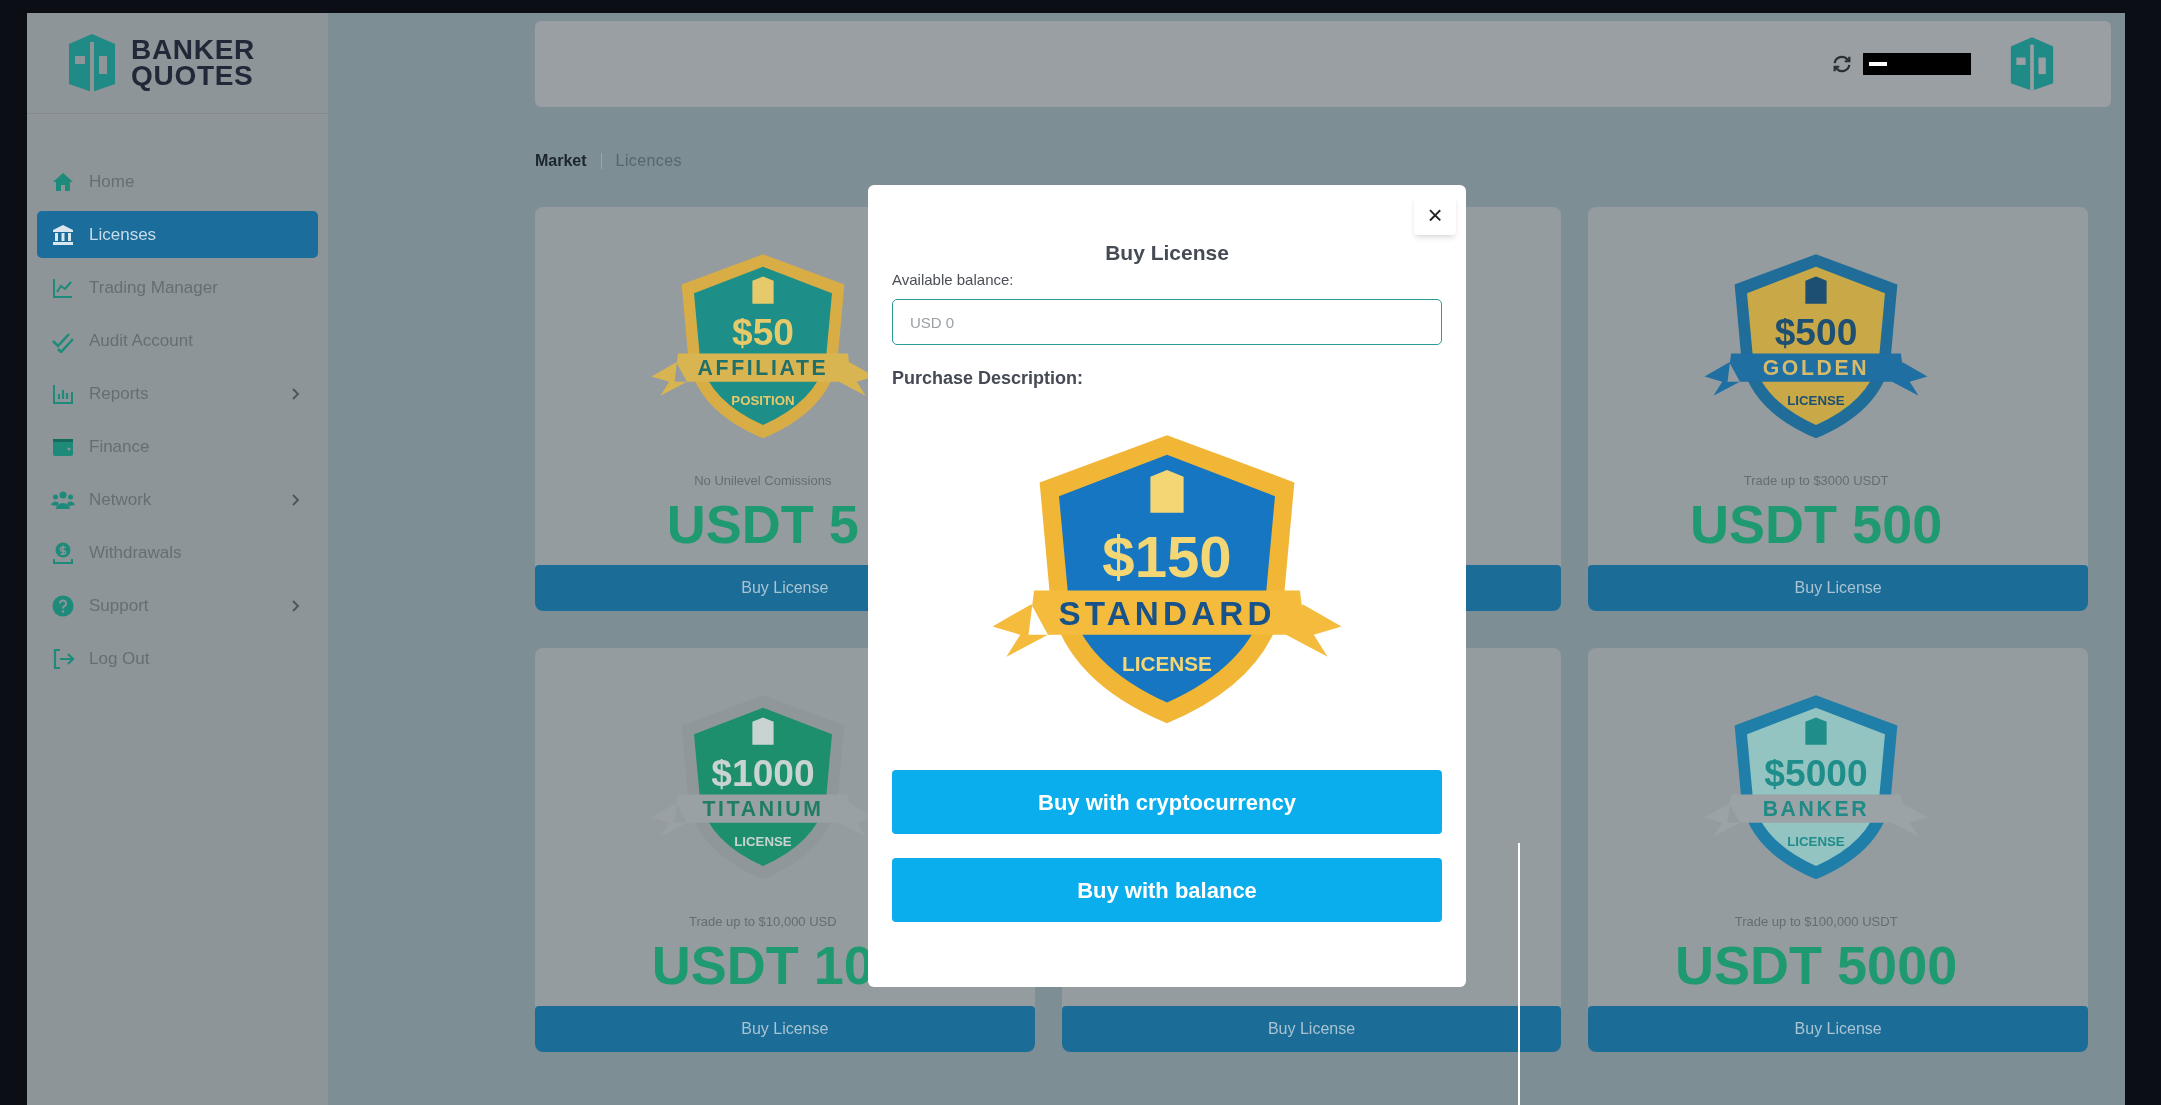  What do you see at coordinates (763, 400) in the screenshot?
I see `badge-subtitle: POSITION` at bounding box center [763, 400].